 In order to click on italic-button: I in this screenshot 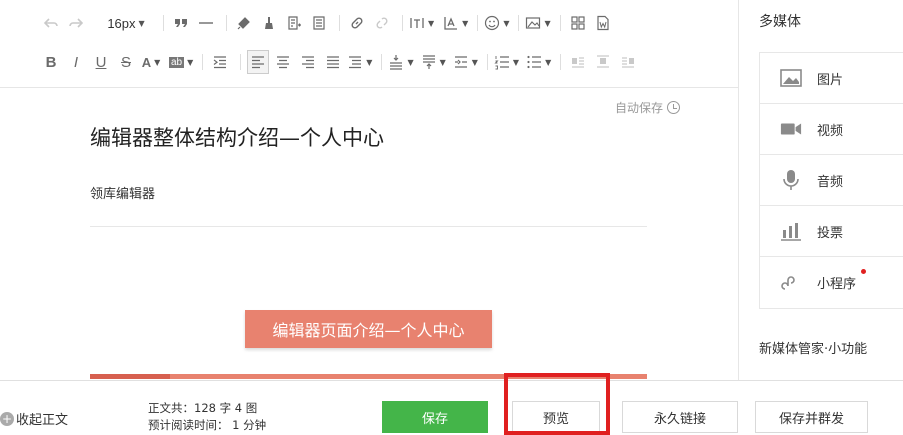, I will do `click(76, 62)`.